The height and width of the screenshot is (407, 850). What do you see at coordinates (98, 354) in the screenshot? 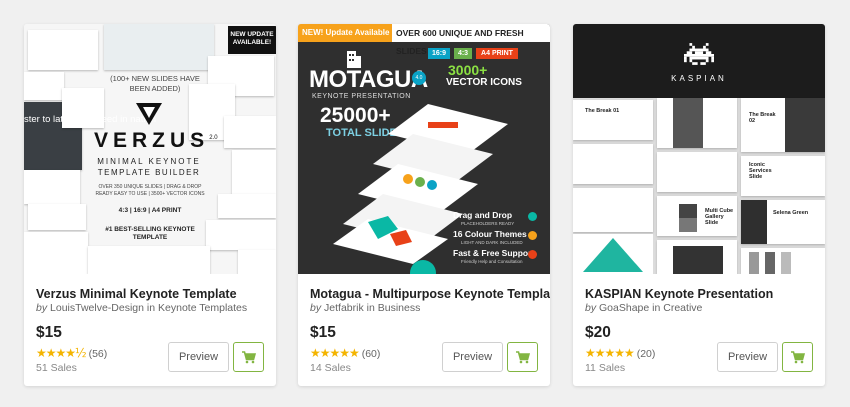
I see `review-count: (56)` at bounding box center [98, 354].